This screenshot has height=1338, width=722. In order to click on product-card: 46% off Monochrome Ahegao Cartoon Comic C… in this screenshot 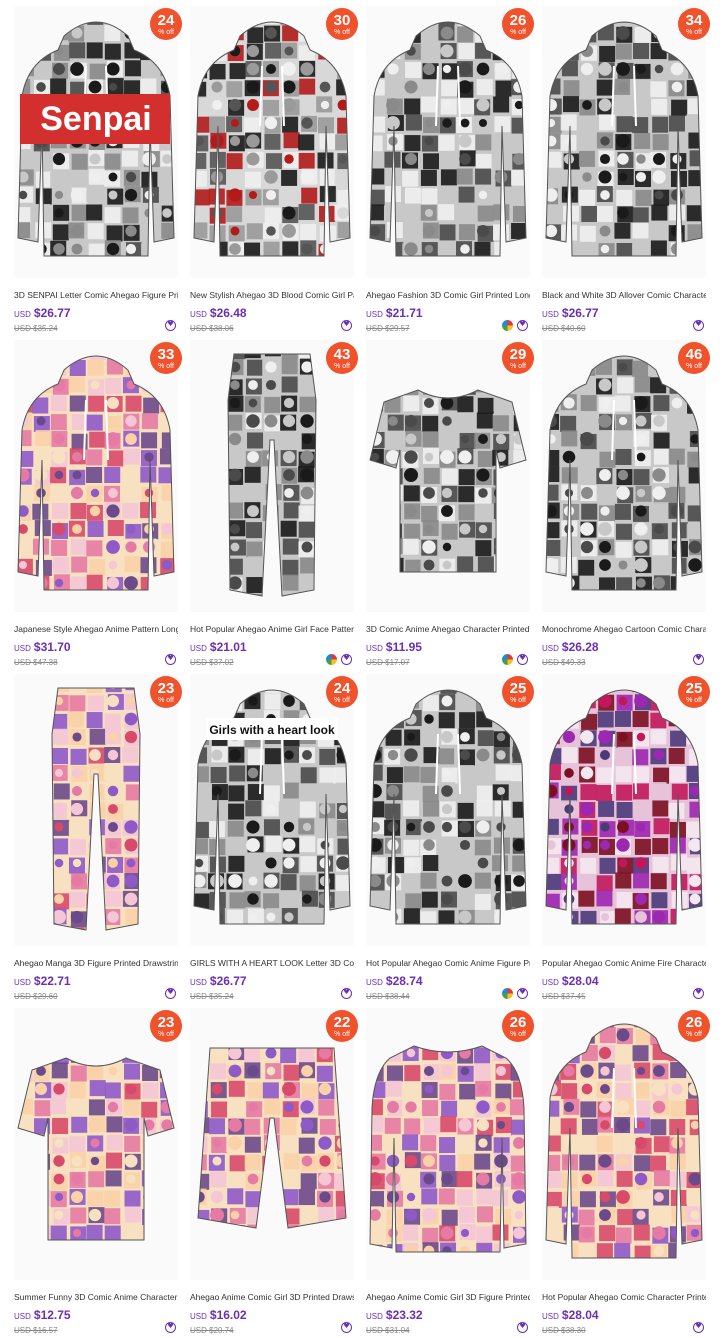, I will do `click(624, 501)`.